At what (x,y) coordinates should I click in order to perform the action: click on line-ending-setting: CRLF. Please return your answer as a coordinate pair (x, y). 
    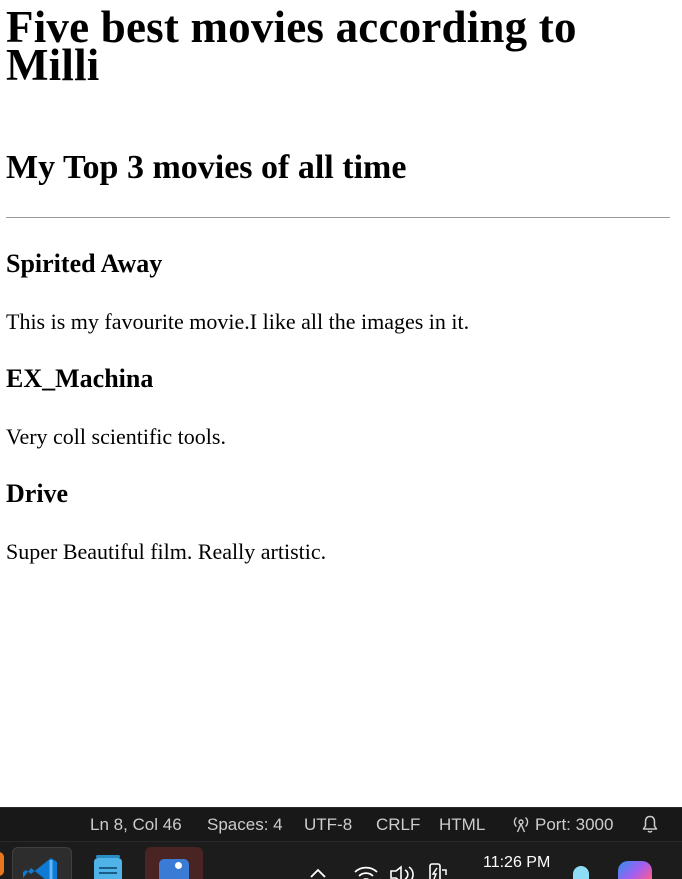
    Looking at the image, I should click on (398, 825).